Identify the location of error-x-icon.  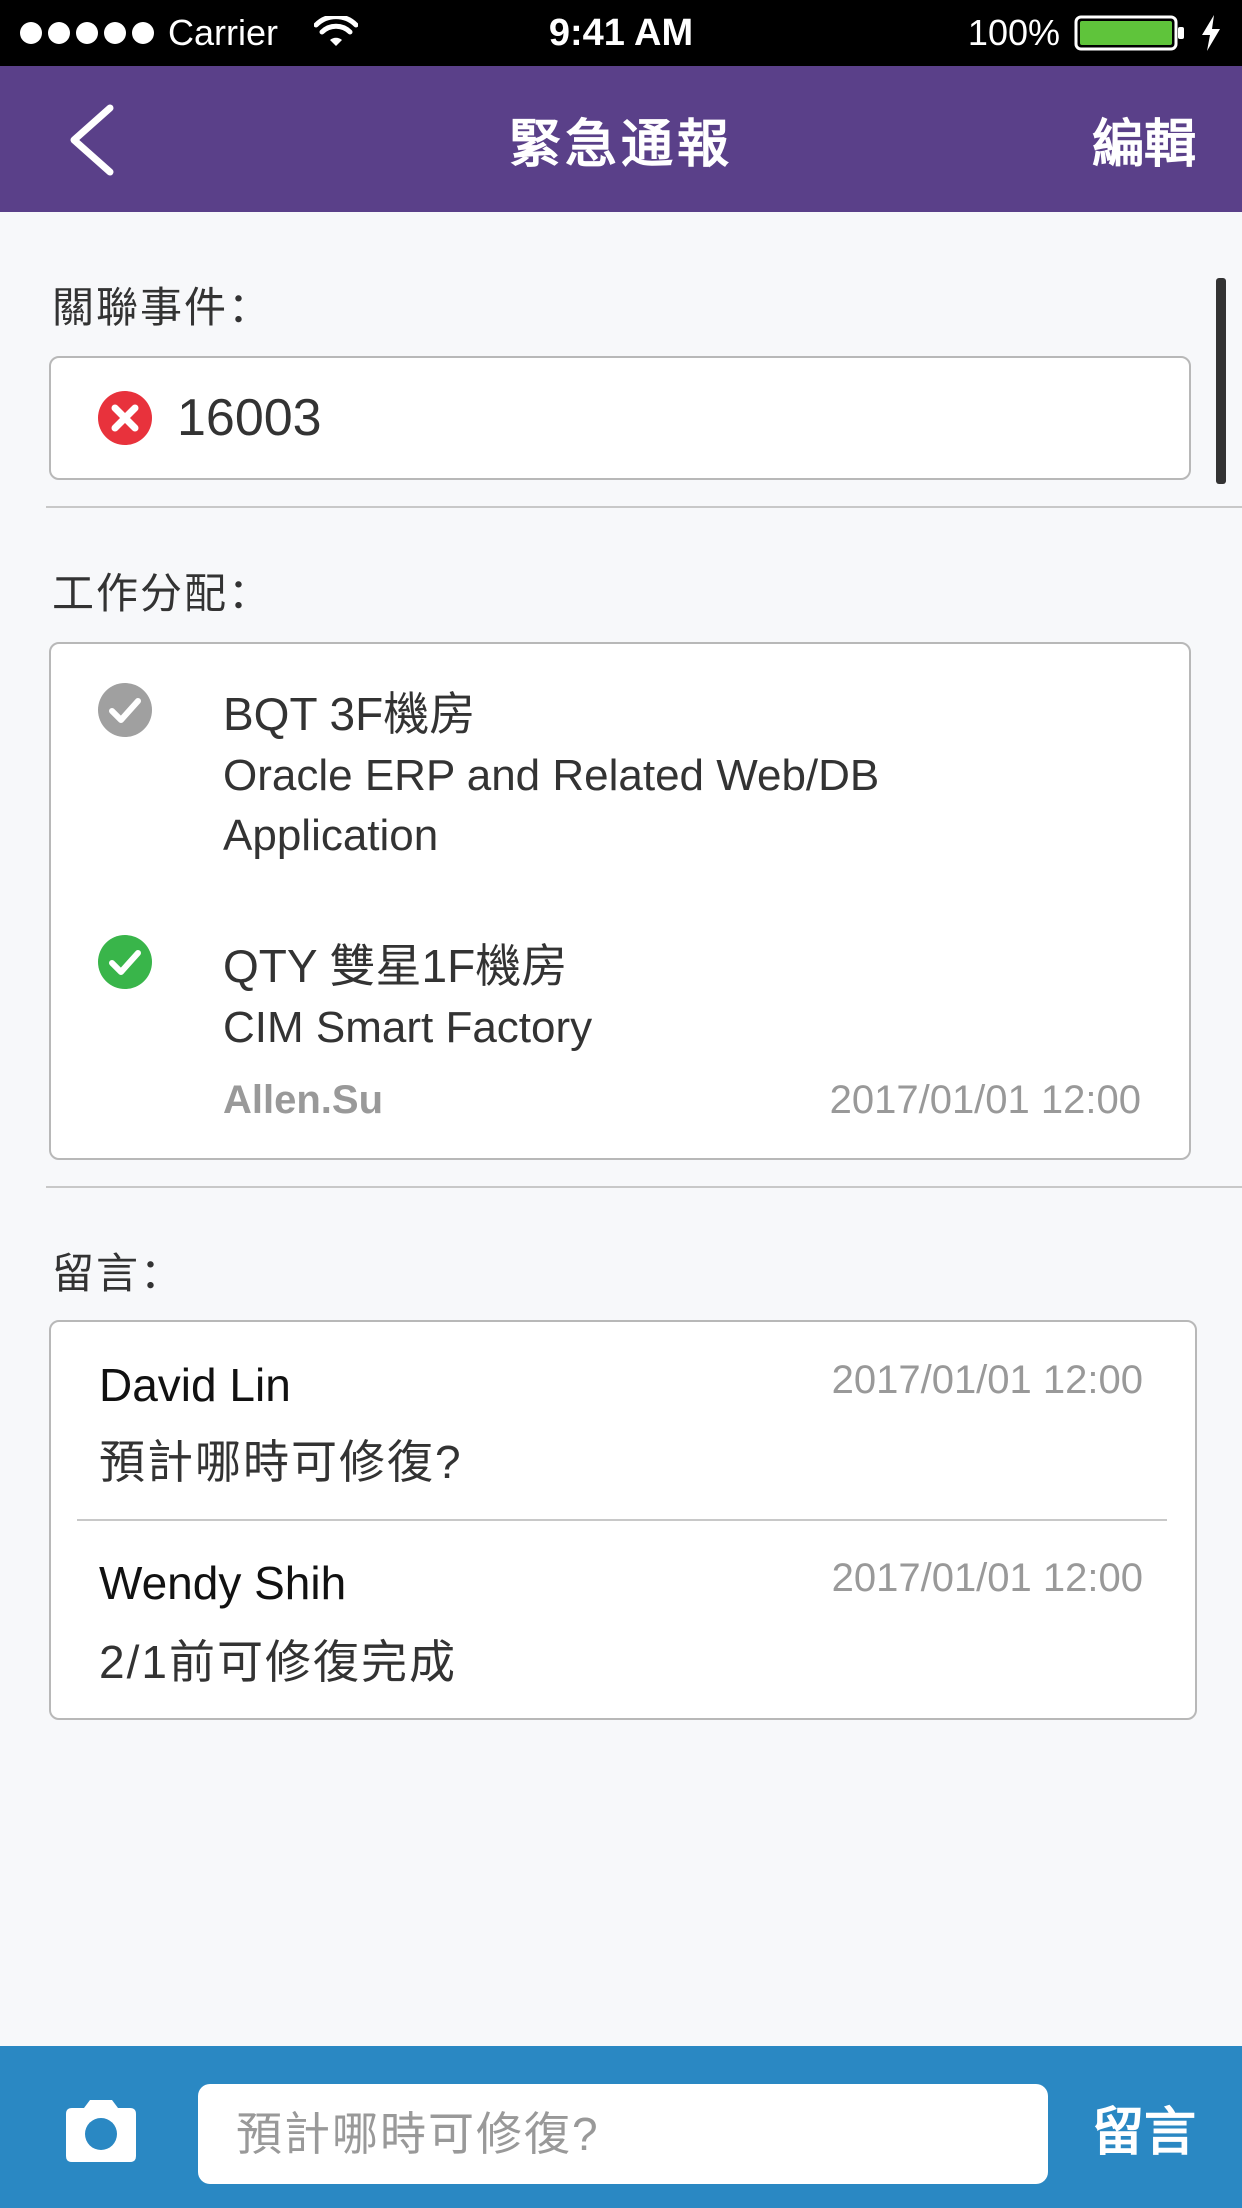
(125, 418).